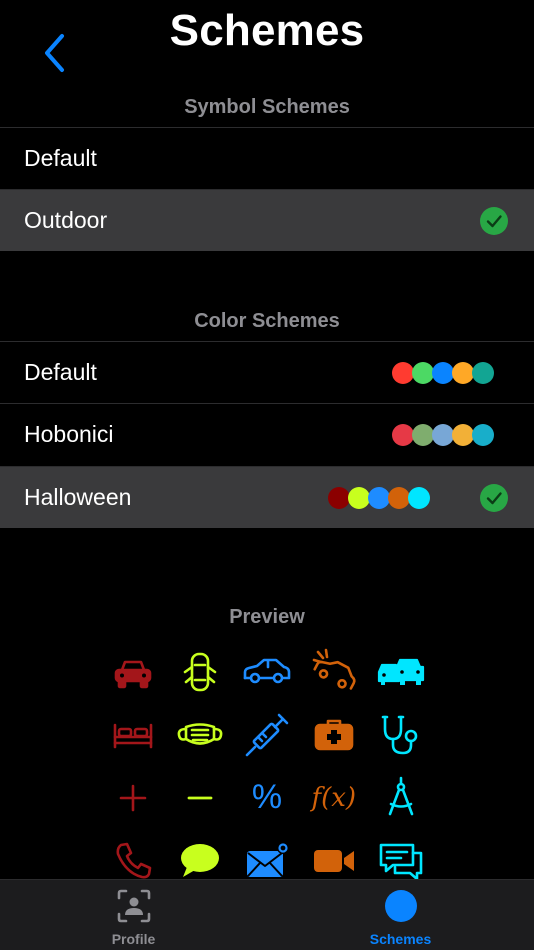 The height and width of the screenshot is (950, 534). I want to click on tab-schemes: Schemes, so click(400, 915).